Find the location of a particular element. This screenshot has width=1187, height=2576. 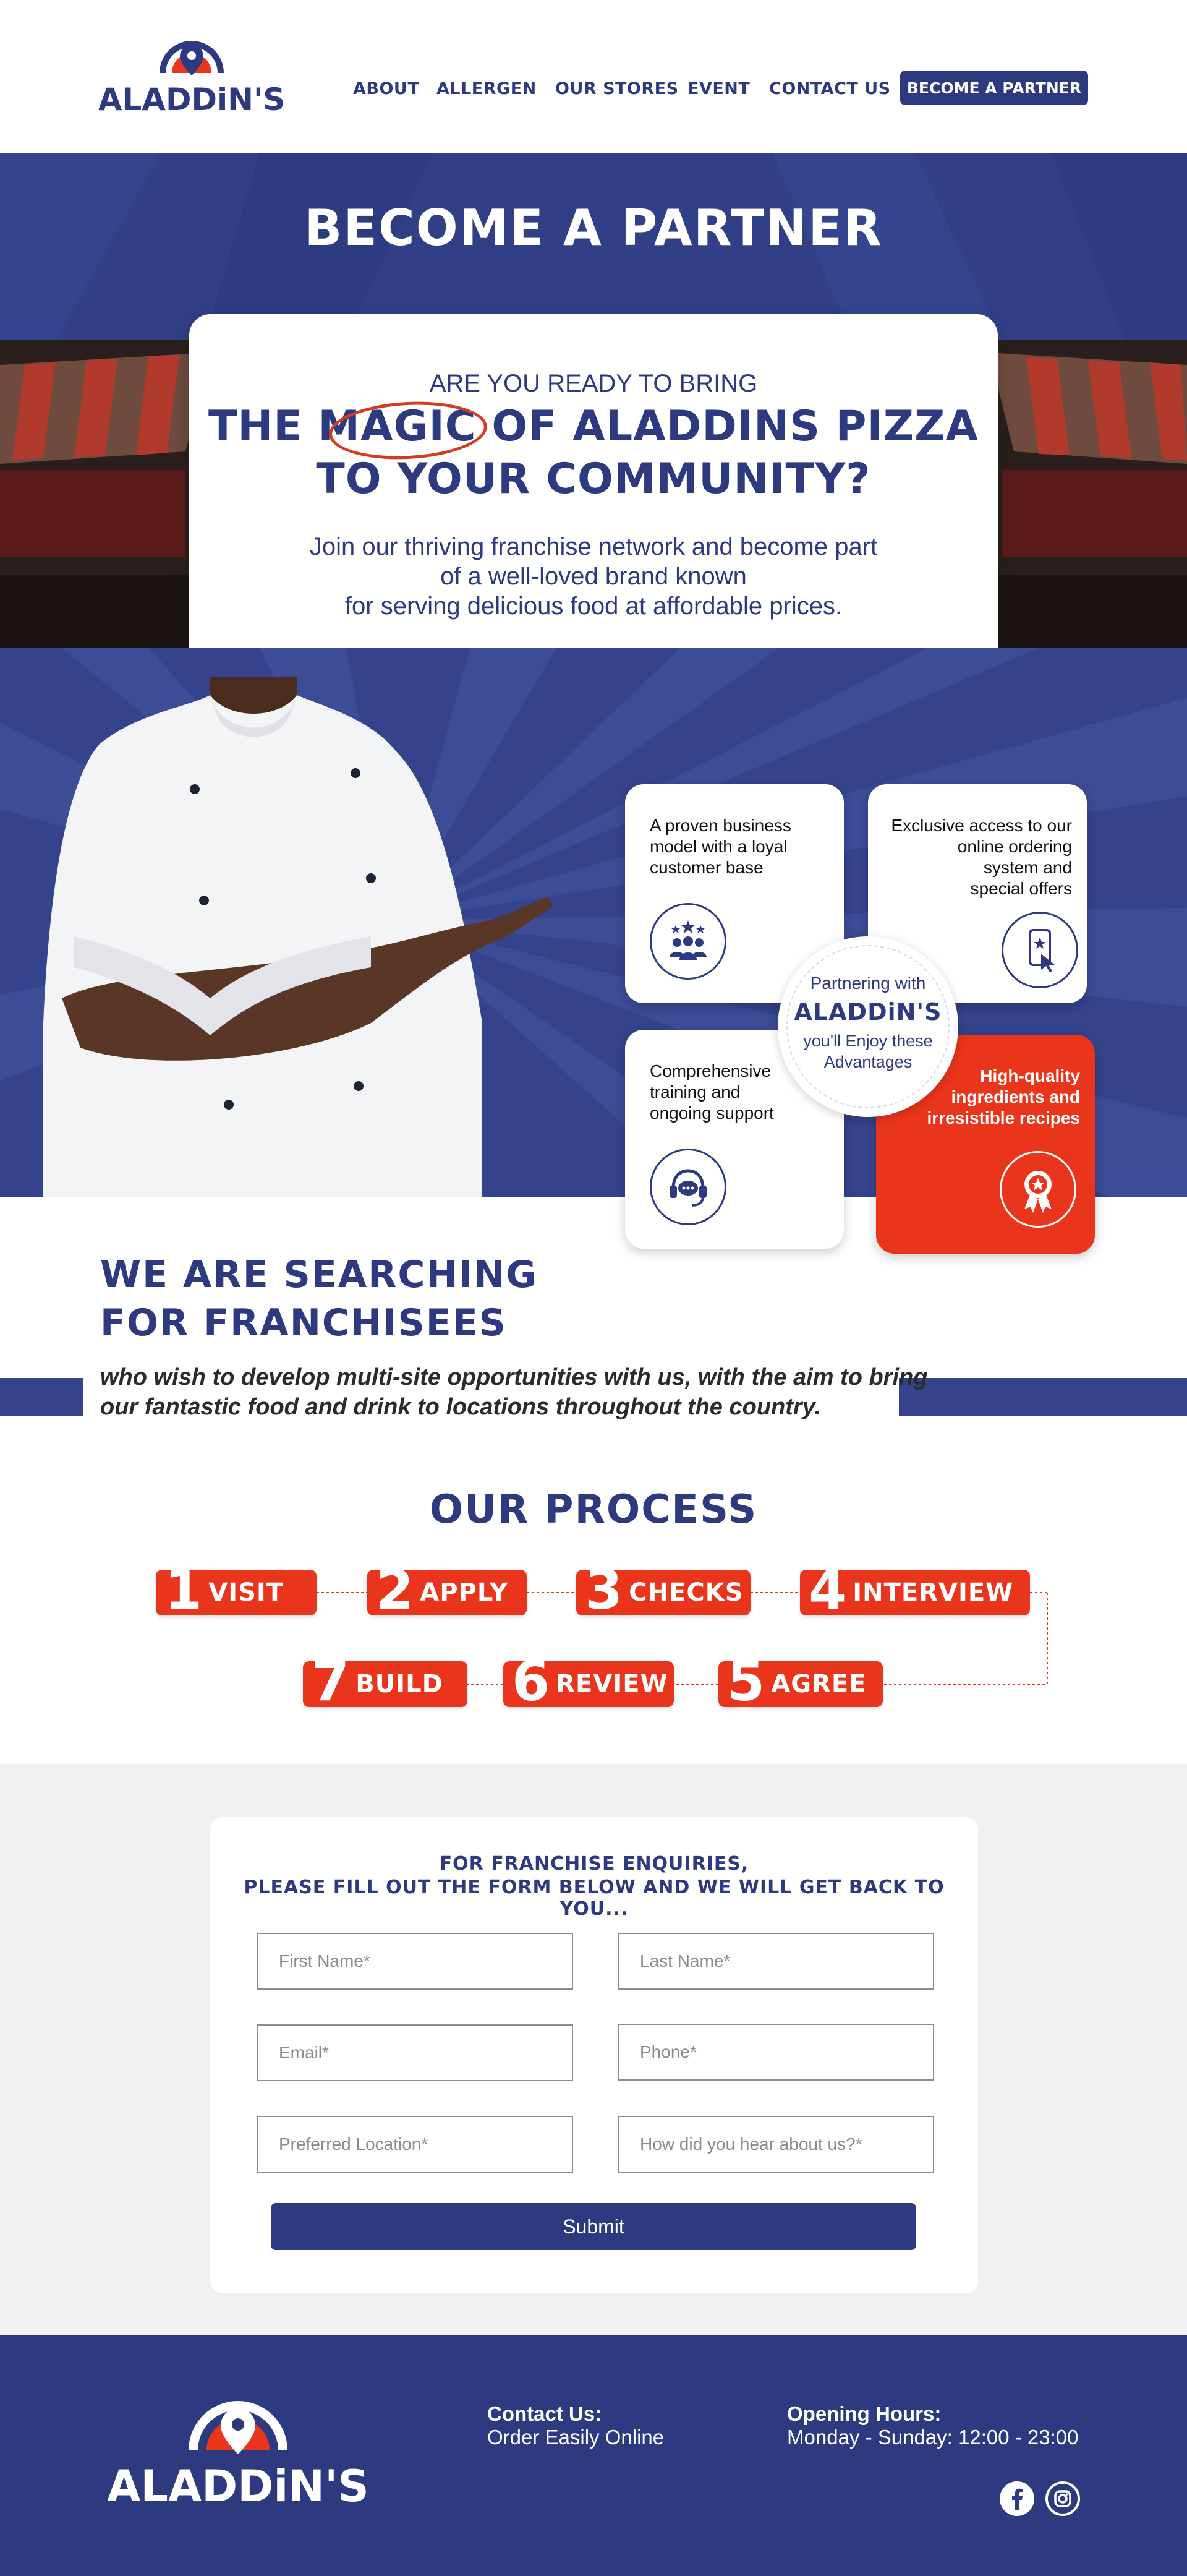

nav-our-stores: OUR STORES is located at coordinates (617, 88).